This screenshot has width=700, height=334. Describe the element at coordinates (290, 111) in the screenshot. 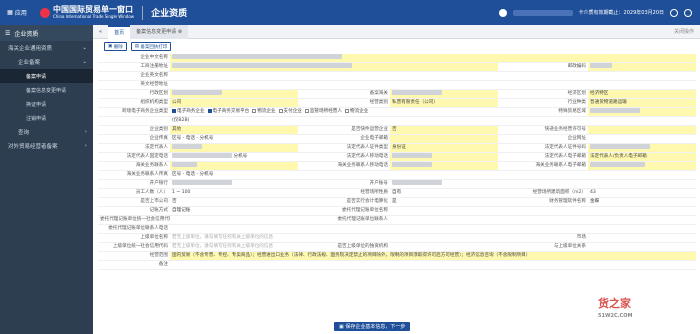

I see `checkbox-payment: 支付企业` at that location.